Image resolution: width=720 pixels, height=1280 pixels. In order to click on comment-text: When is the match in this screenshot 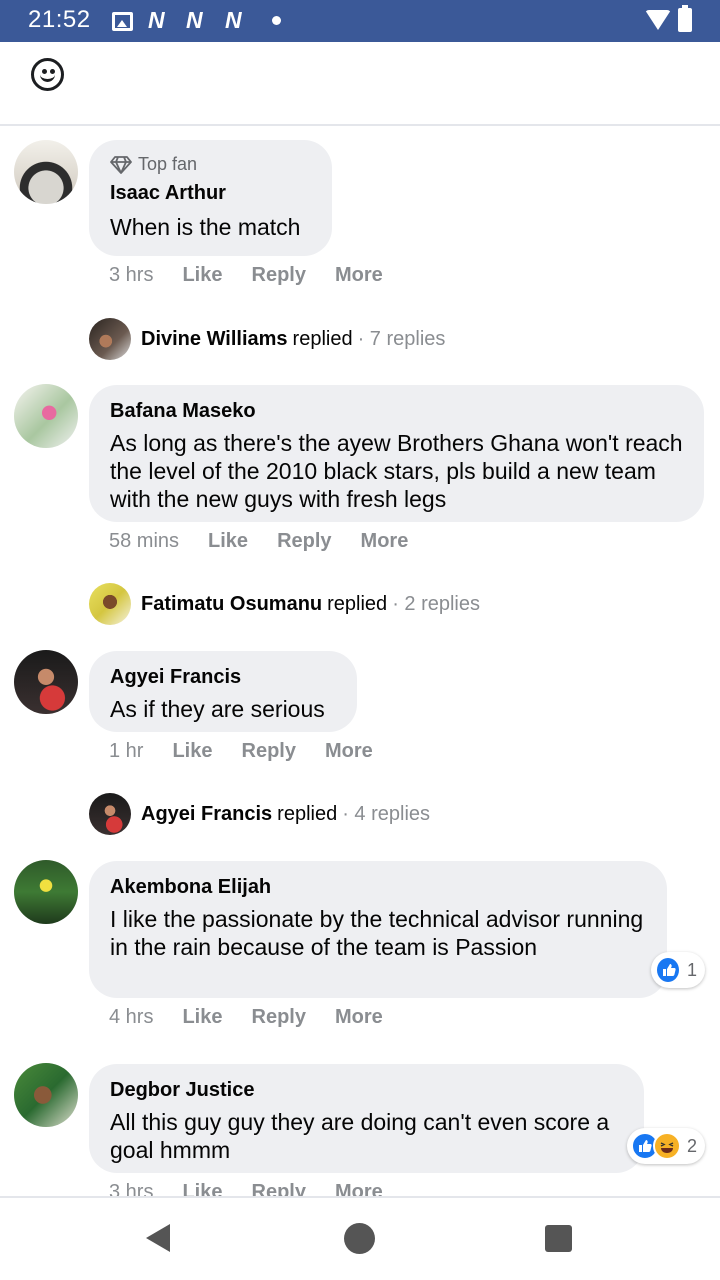, I will do `click(205, 227)`.